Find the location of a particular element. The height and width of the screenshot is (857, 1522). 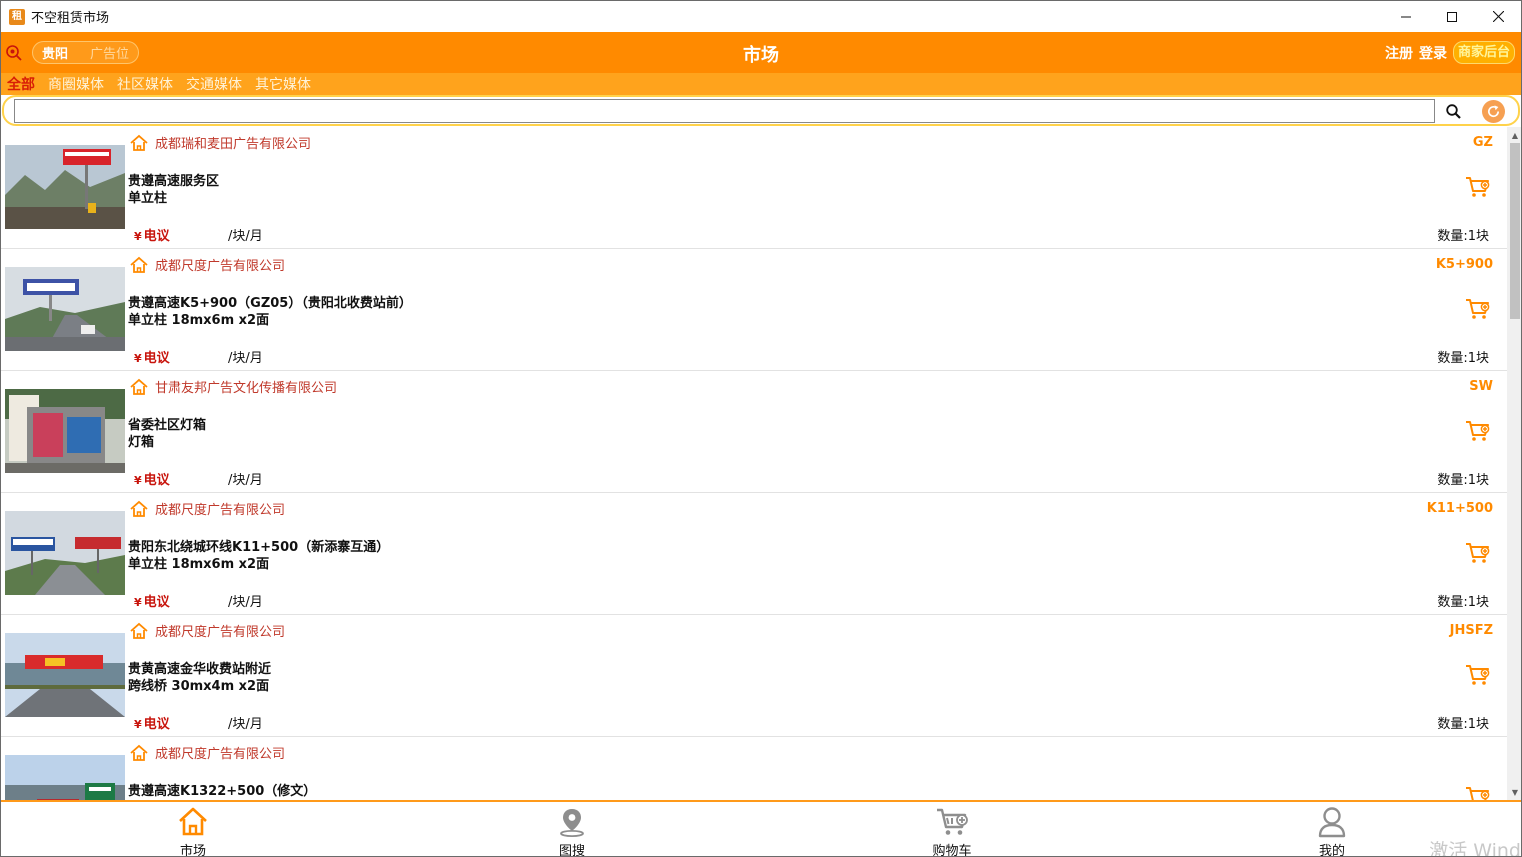

scroll-down-arrow-icon: ▼ is located at coordinates (1514, 792).